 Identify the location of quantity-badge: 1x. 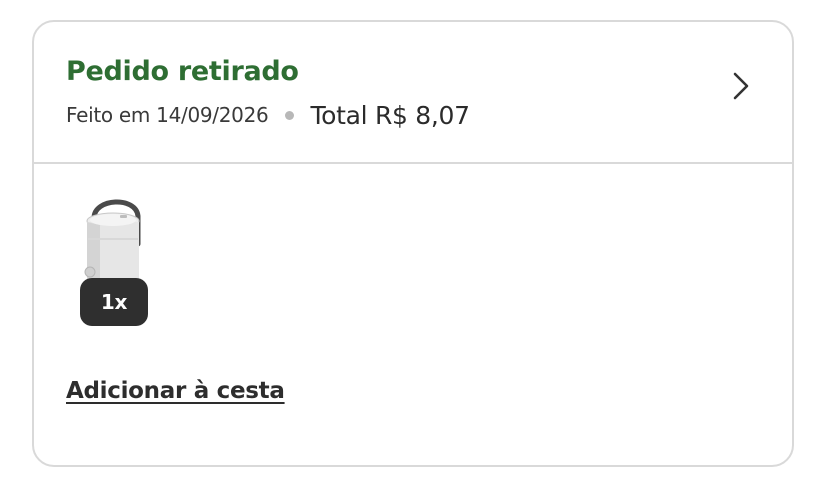
(114, 302).